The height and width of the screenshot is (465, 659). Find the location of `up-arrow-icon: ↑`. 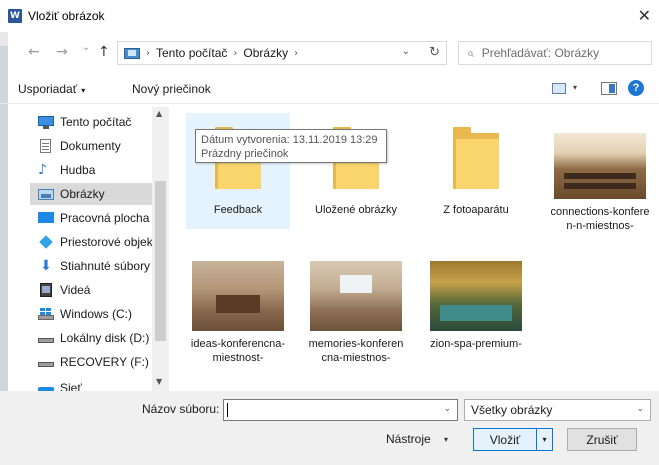

up-arrow-icon: ↑ is located at coordinates (104, 52).